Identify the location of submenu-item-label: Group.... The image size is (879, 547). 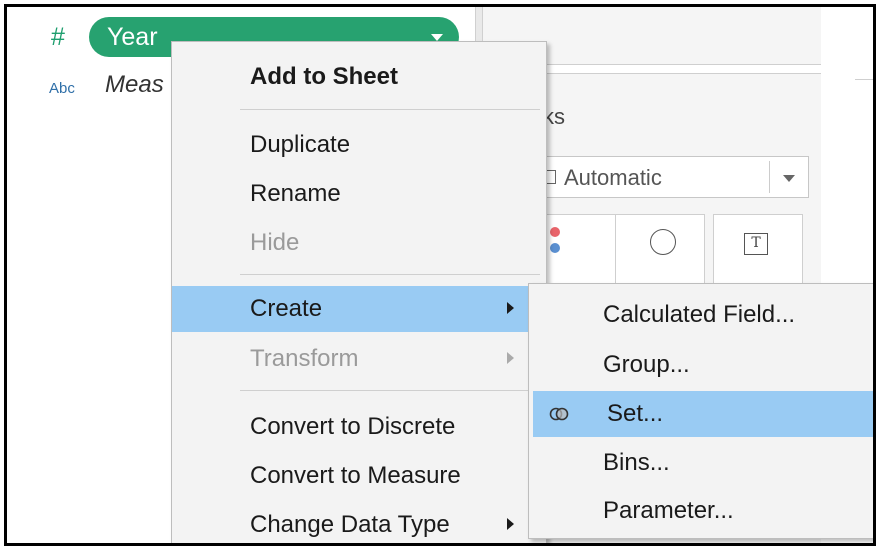
(646, 364).